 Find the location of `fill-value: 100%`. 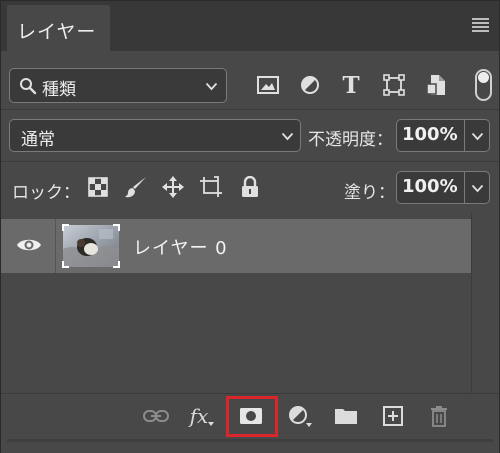

fill-value: 100% is located at coordinates (430, 186).